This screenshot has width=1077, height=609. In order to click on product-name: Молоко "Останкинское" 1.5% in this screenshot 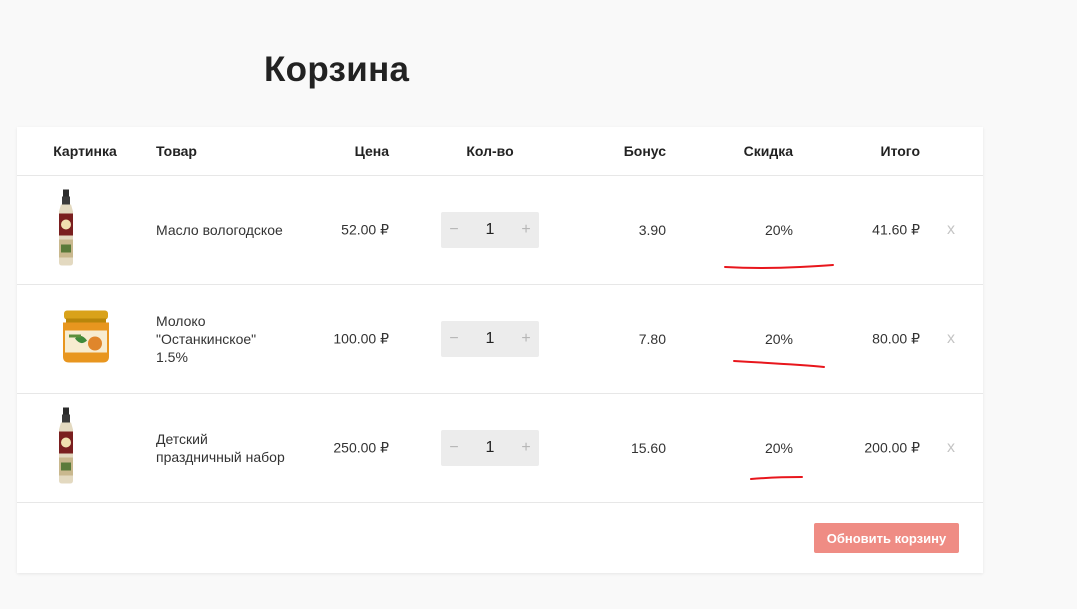, I will do `click(221, 339)`.